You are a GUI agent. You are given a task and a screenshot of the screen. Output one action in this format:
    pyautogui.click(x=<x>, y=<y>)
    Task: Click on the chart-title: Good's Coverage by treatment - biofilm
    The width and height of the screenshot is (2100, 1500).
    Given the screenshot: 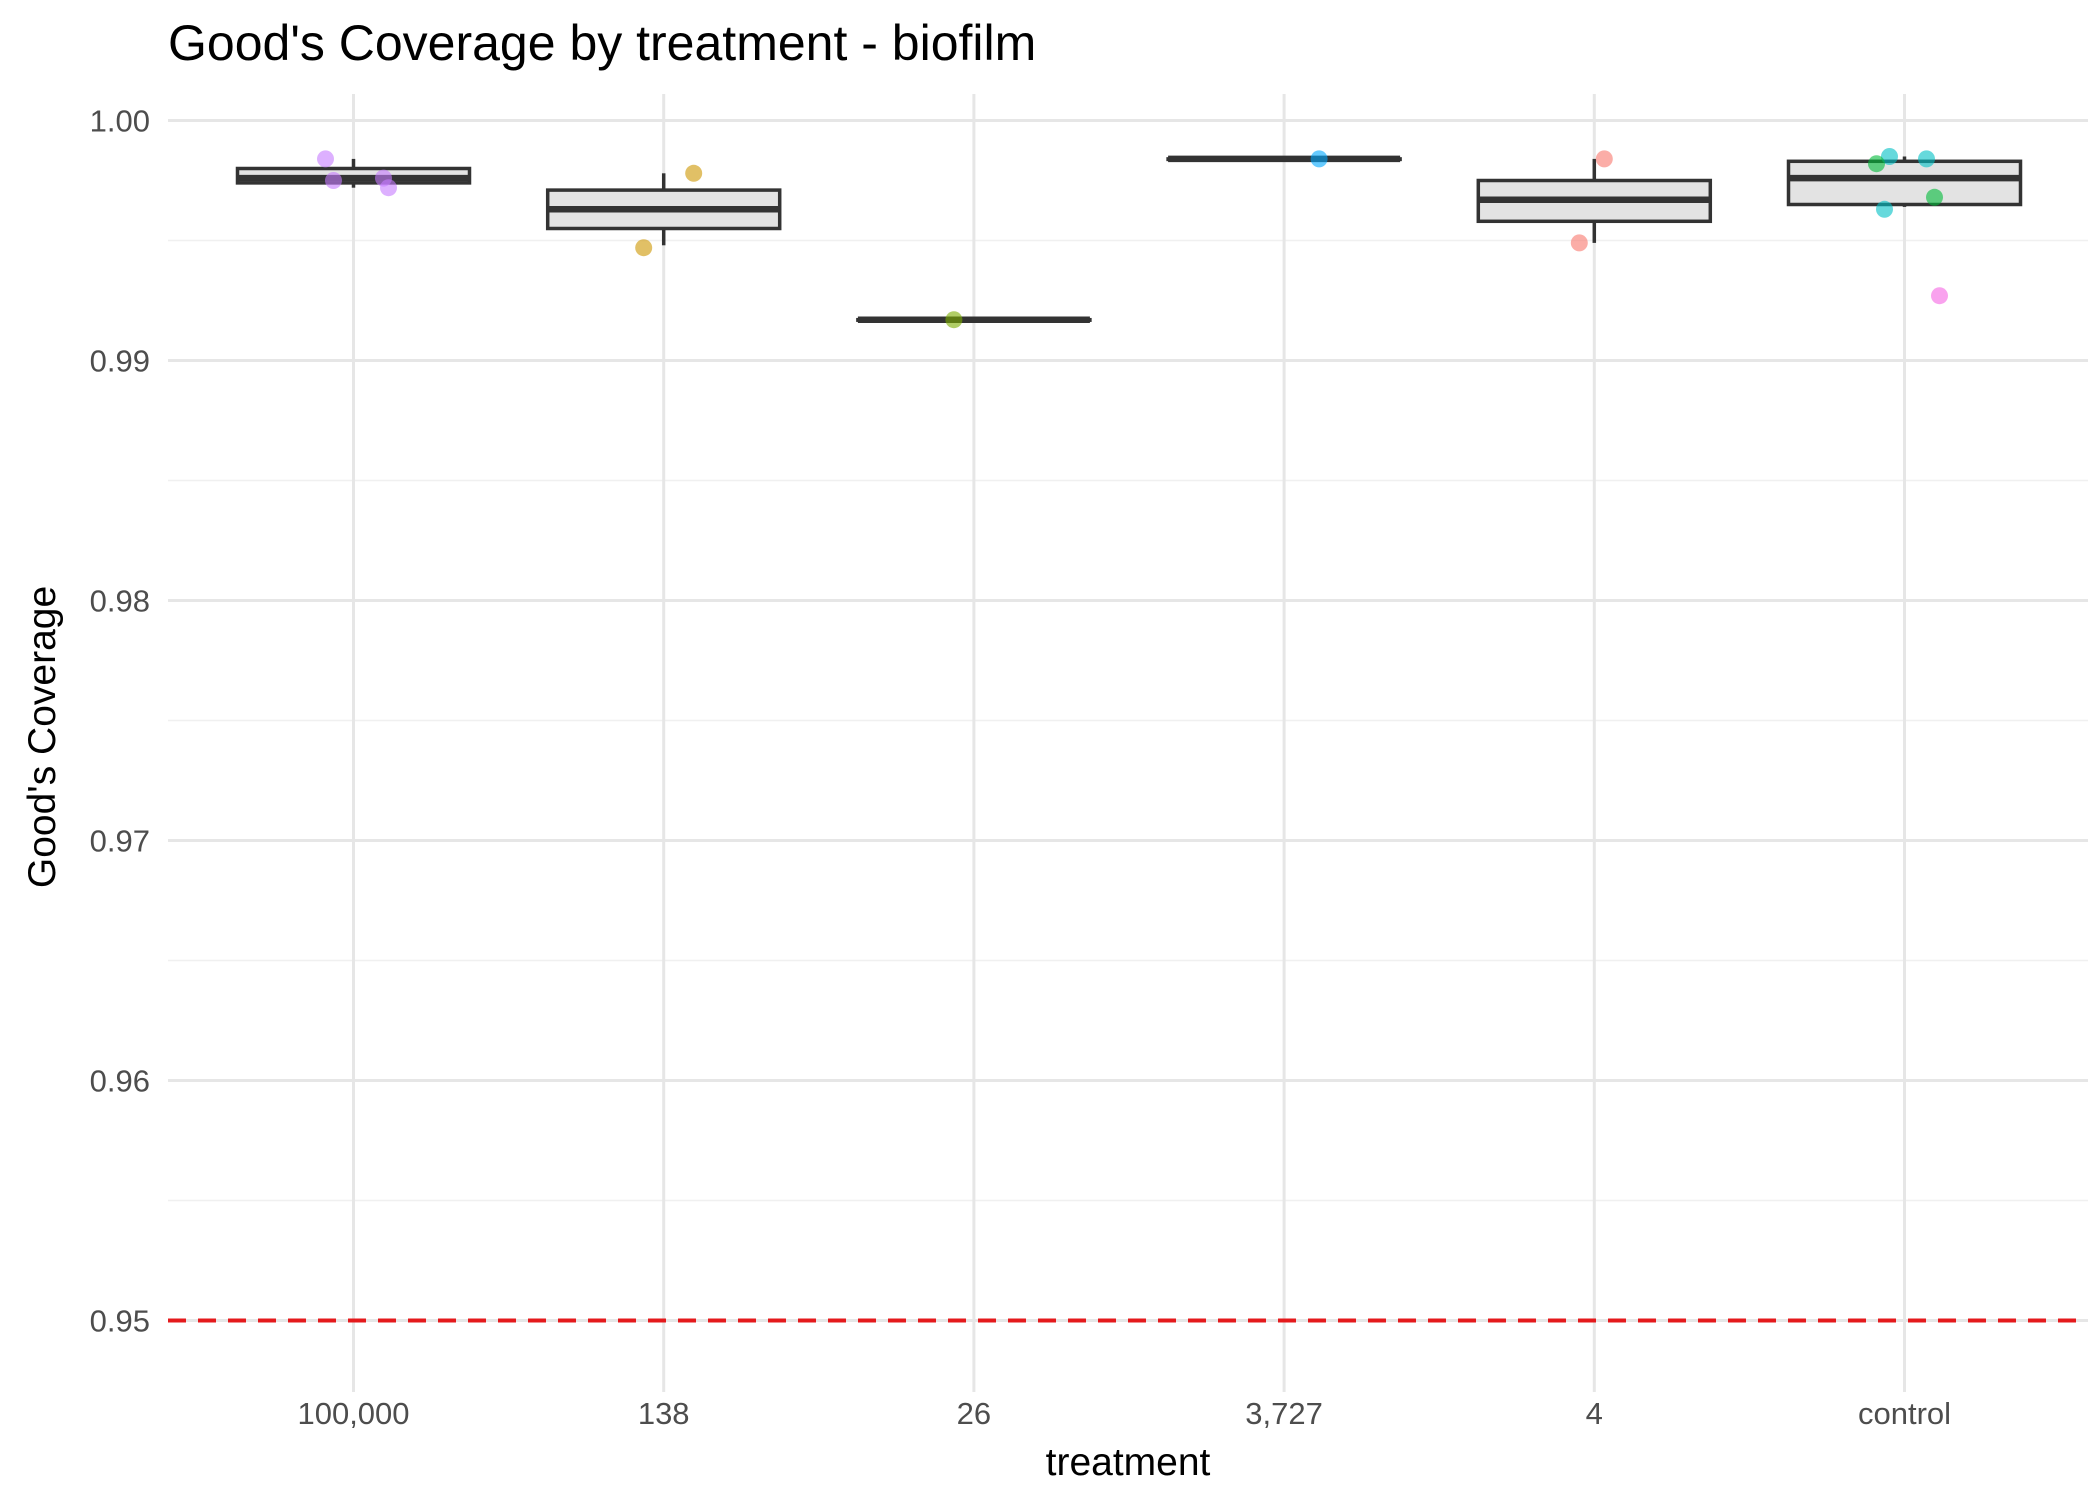 What is the action you would take?
    pyautogui.click(x=602, y=43)
    